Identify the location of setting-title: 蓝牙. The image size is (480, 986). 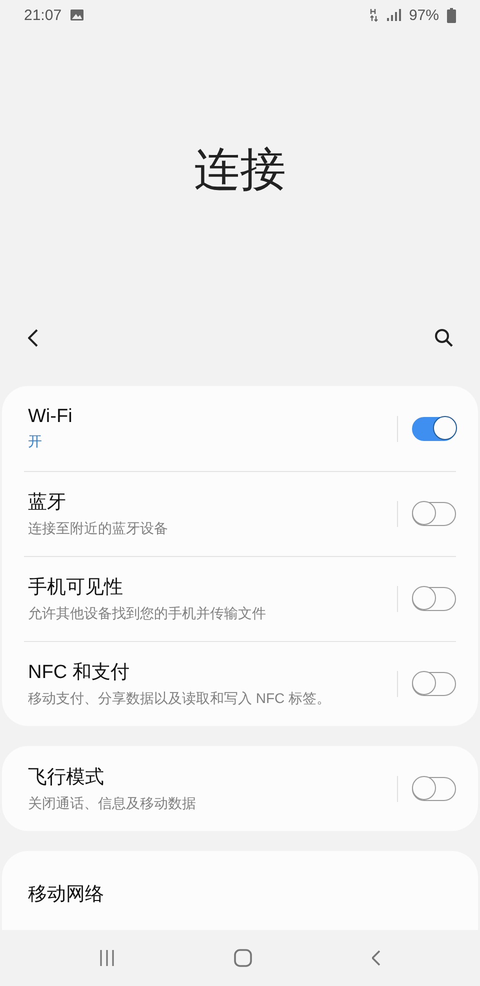
(212, 502).